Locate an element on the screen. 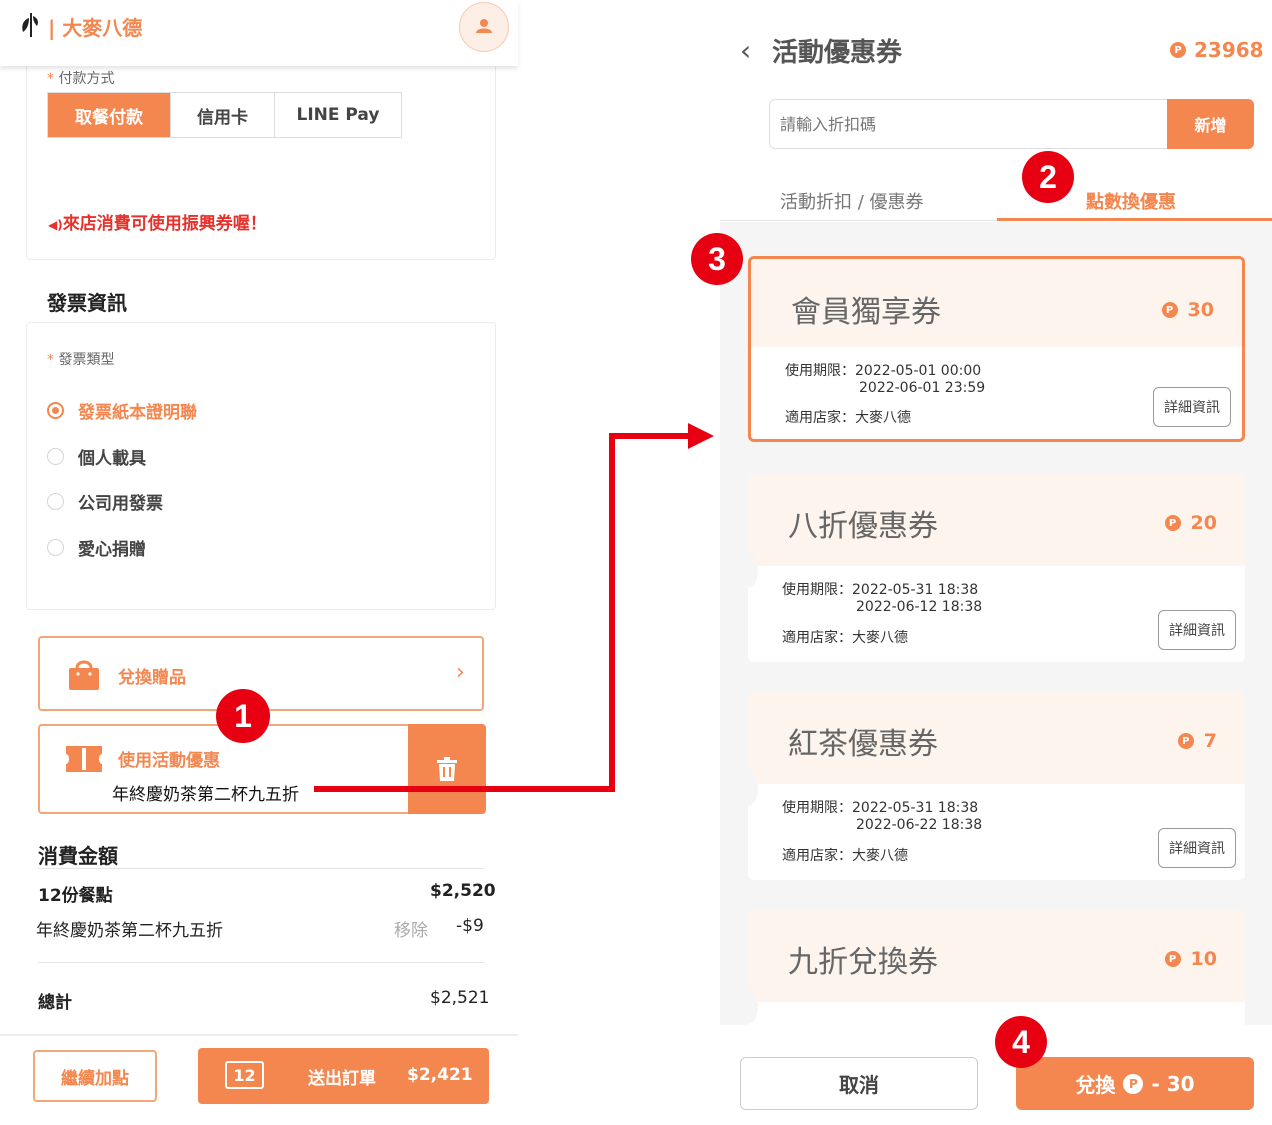  coupon-validity: 使用期限：2022-05-31 18:38 2022-06-12 18:38 is located at coordinates (882, 598).